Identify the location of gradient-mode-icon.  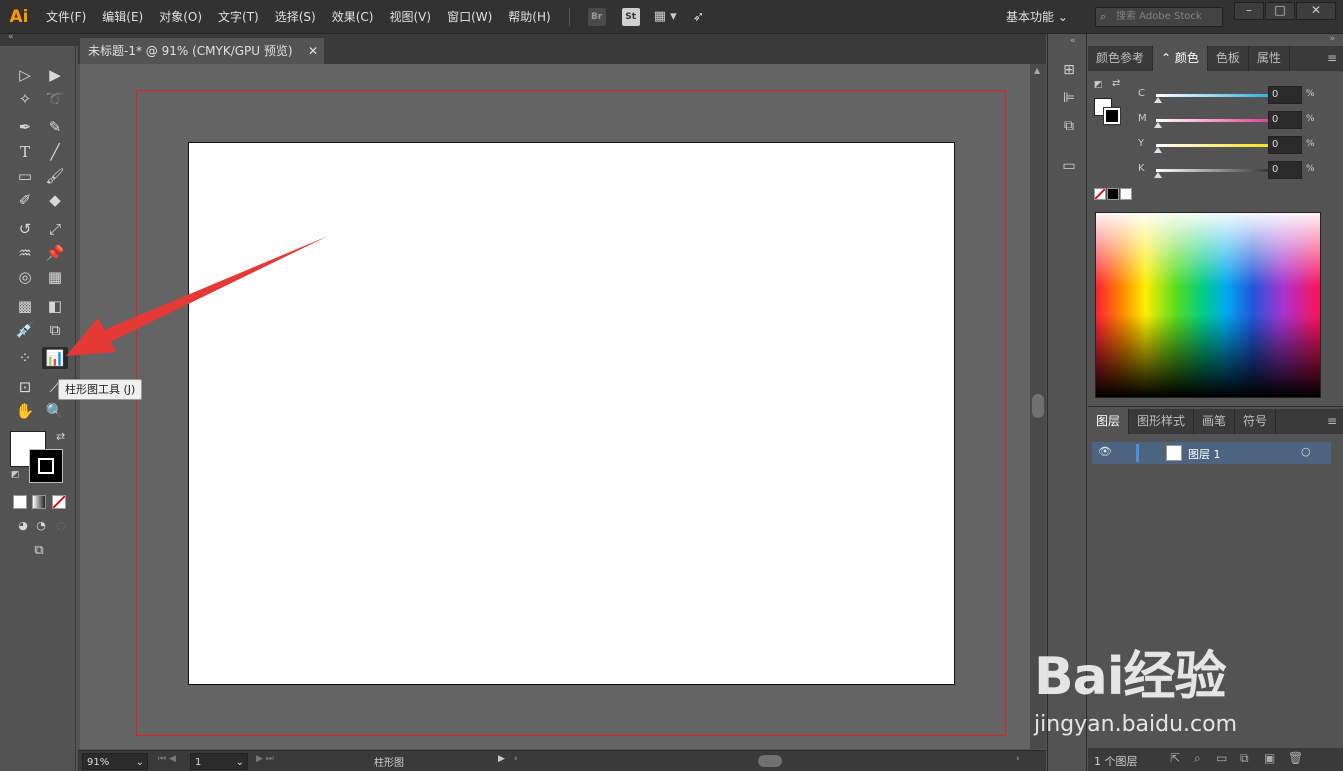
(39, 502).